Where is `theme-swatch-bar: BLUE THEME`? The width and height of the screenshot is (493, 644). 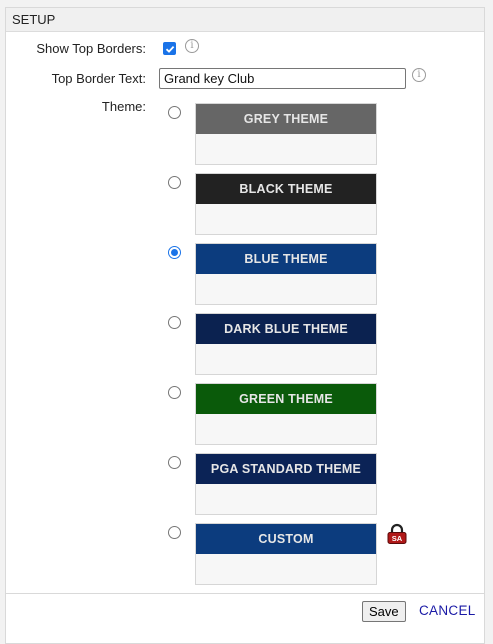 theme-swatch-bar: BLUE THEME is located at coordinates (286, 259).